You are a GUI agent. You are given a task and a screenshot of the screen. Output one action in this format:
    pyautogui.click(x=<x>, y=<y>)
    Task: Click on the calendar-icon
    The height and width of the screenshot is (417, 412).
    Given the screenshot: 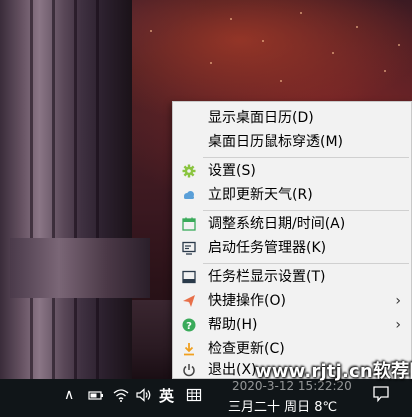 What is the action you would take?
    pyautogui.click(x=189, y=224)
    